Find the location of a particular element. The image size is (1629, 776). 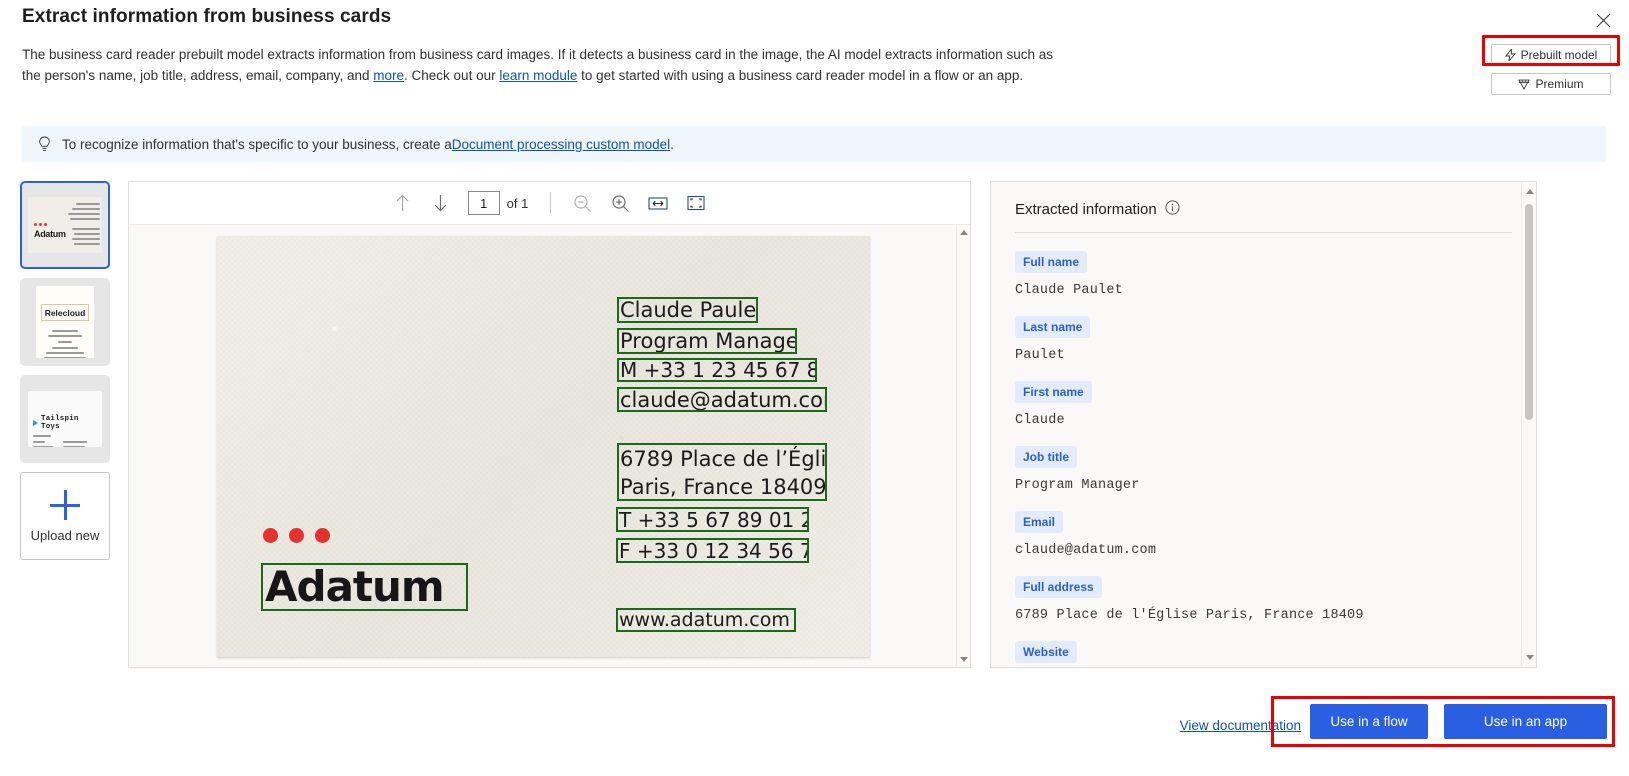

extracted-field-label: Website is located at coordinates (1046, 652).